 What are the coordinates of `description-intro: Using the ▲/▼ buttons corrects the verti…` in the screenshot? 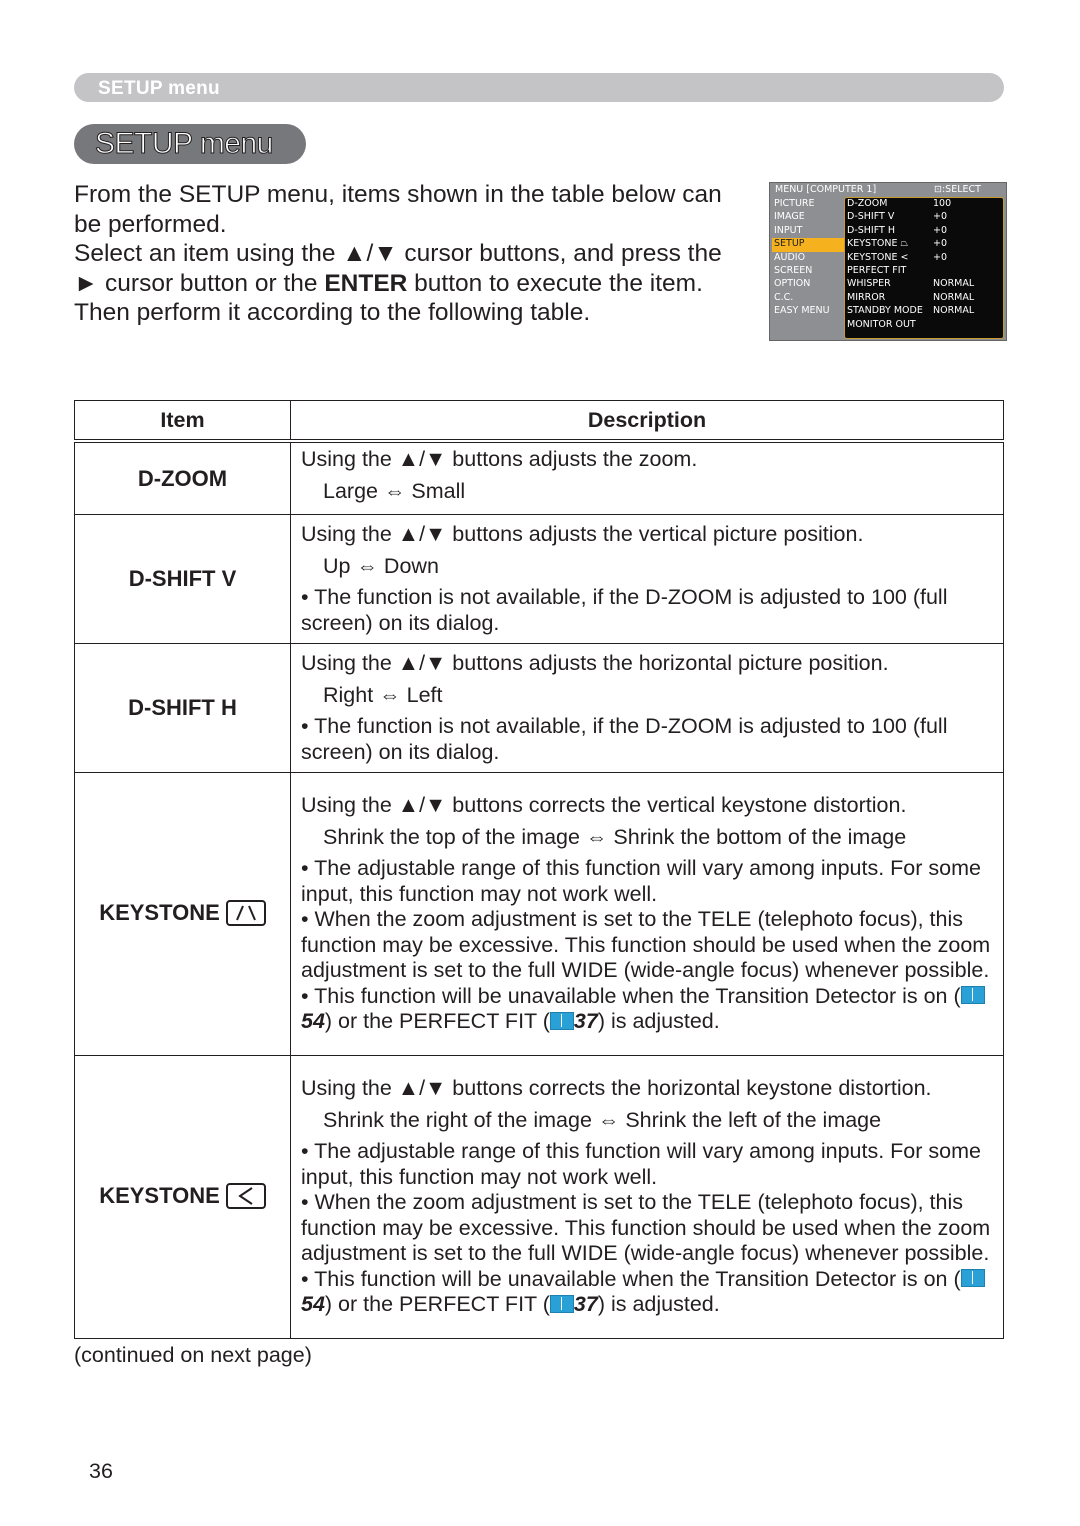 It's located at (604, 805).